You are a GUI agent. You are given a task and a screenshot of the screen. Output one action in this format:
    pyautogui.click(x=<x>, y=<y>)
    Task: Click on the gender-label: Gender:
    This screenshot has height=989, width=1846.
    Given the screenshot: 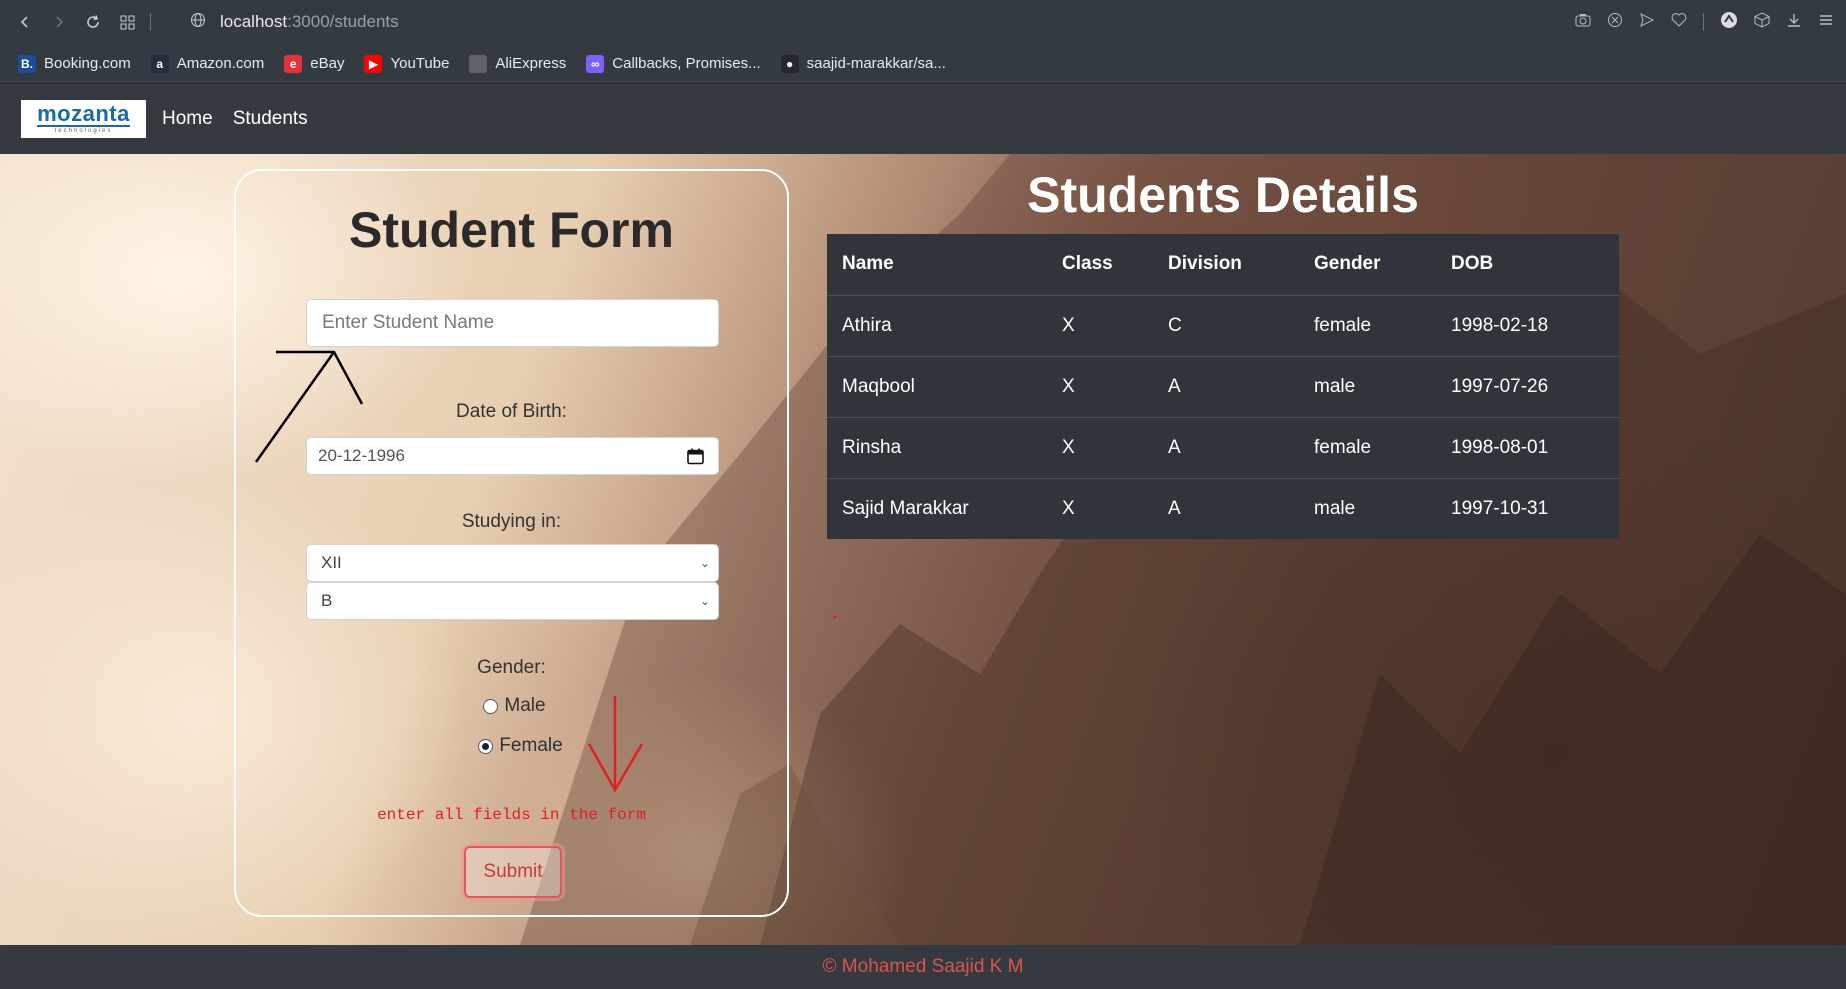 What is the action you would take?
    pyautogui.click(x=511, y=667)
    